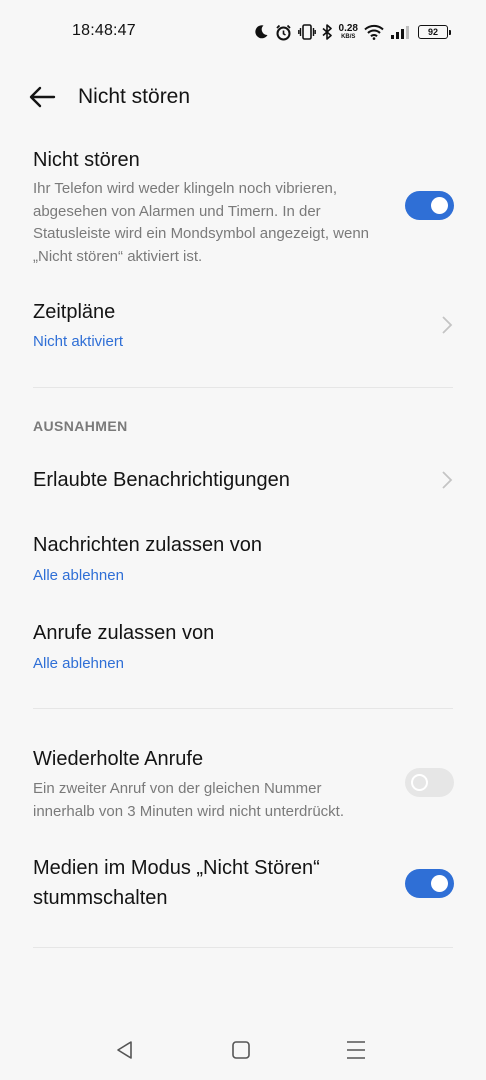 The width and height of the screenshot is (486, 1080). What do you see at coordinates (100, 898) in the screenshot?
I see `mute-media-title-line2: stummschalten` at bounding box center [100, 898].